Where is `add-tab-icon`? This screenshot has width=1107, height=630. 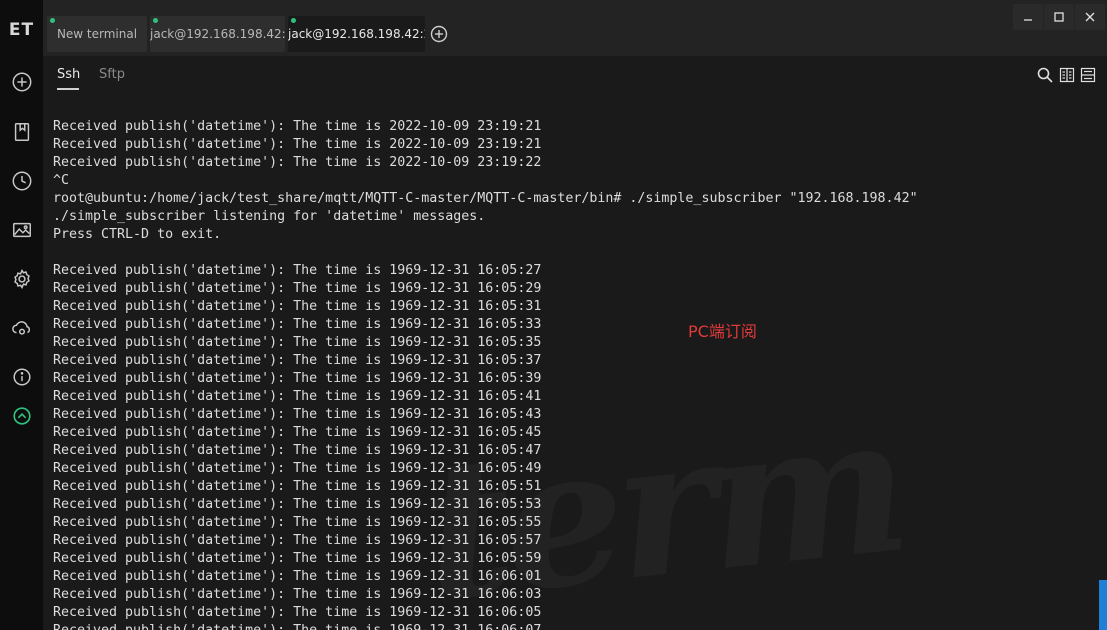 add-tab-icon is located at coordinates (439, 34).